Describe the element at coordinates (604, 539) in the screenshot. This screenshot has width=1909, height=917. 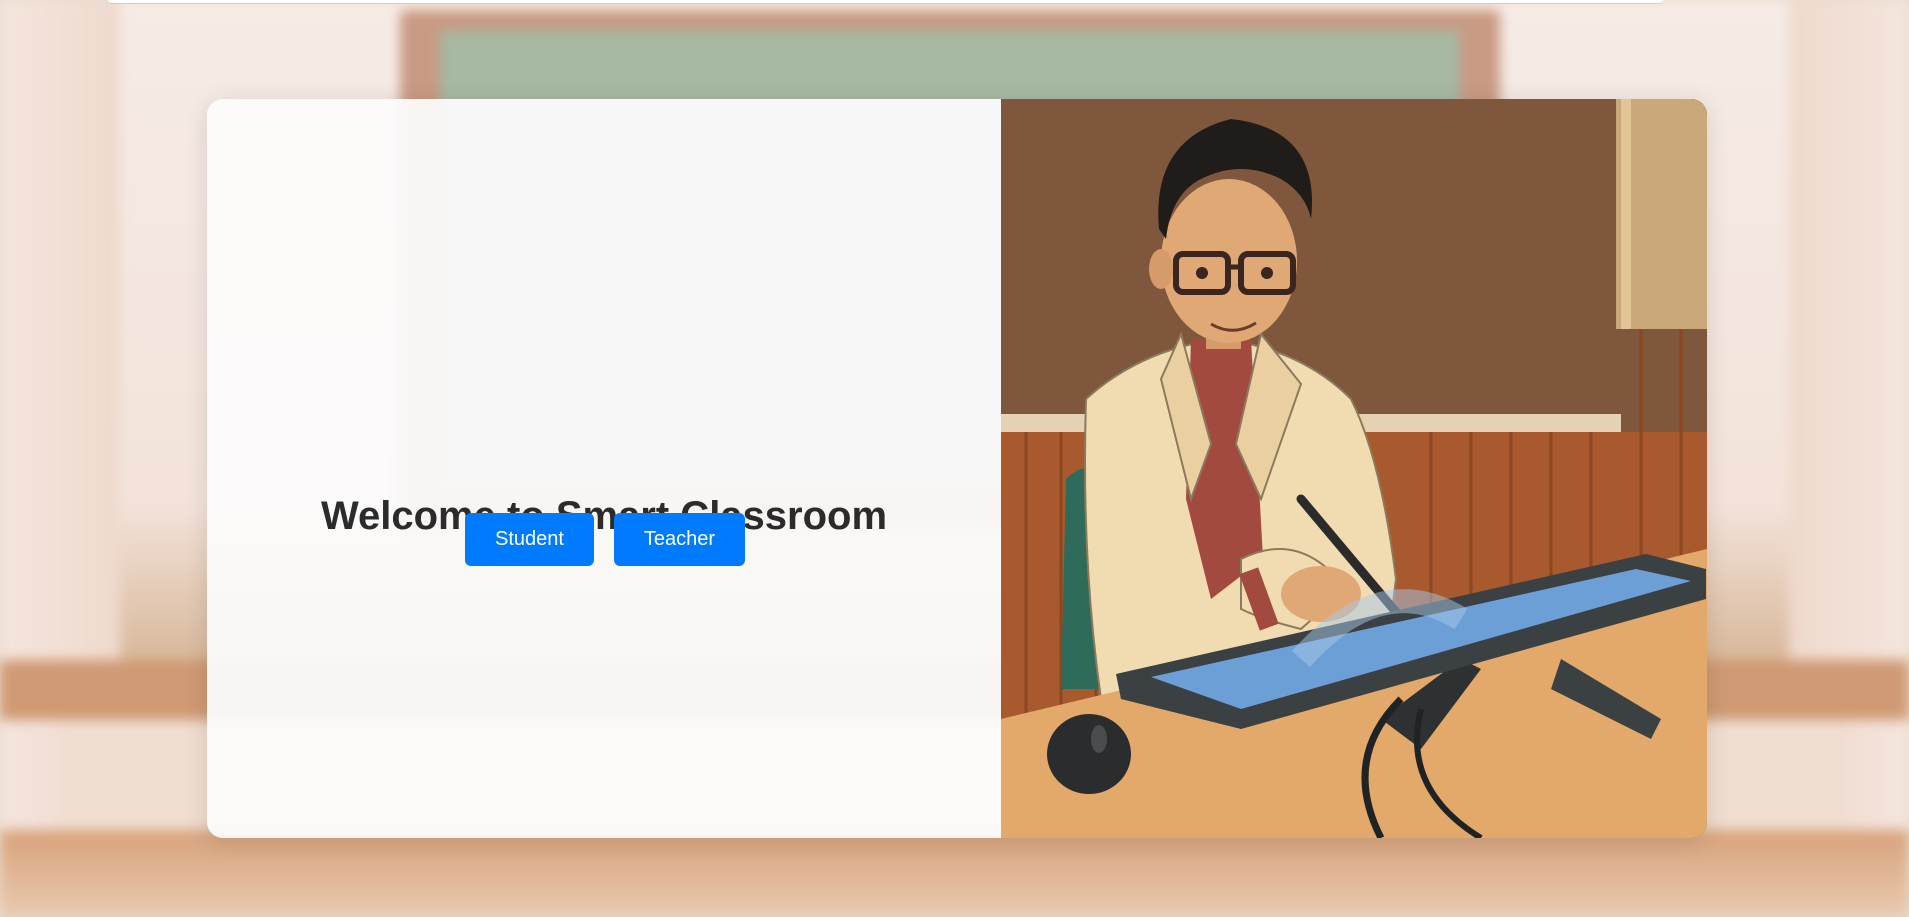
I see `role-selection: Student Teacher` at that location.